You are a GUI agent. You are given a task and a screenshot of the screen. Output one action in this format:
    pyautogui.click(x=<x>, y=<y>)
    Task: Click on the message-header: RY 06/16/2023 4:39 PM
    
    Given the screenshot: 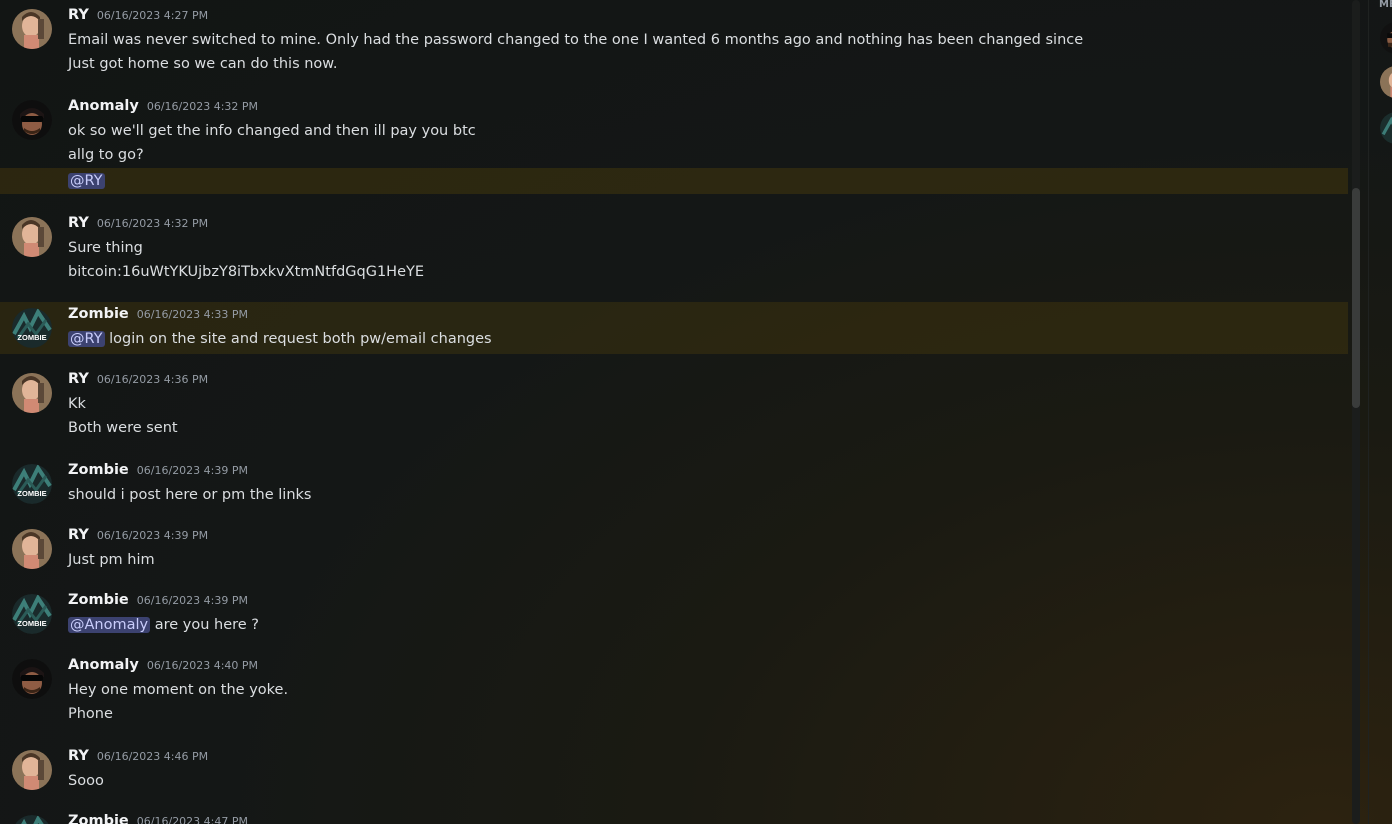 What is the action you would take?
    pyautogui.click(x=708, y=538)
    